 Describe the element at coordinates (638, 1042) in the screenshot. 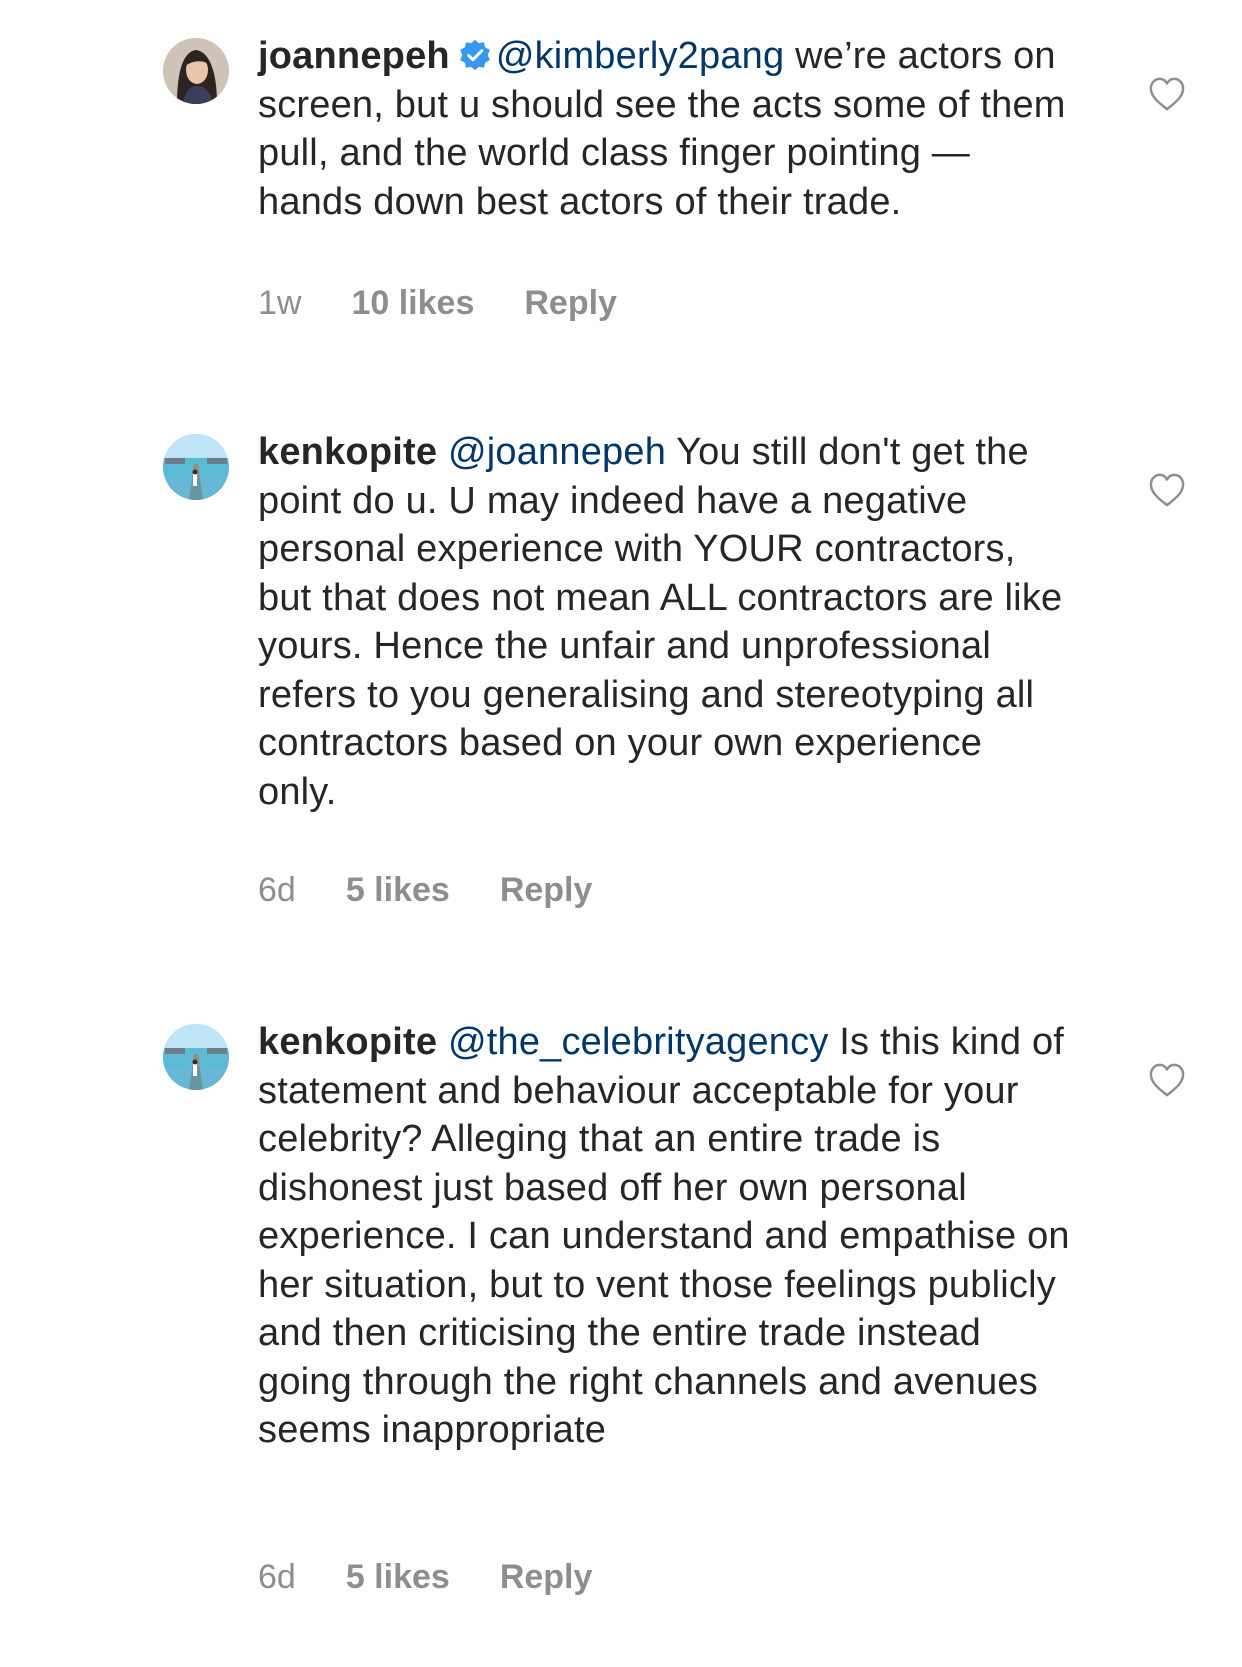

I see `comment-mention: @the_celebrityagency` at that location.